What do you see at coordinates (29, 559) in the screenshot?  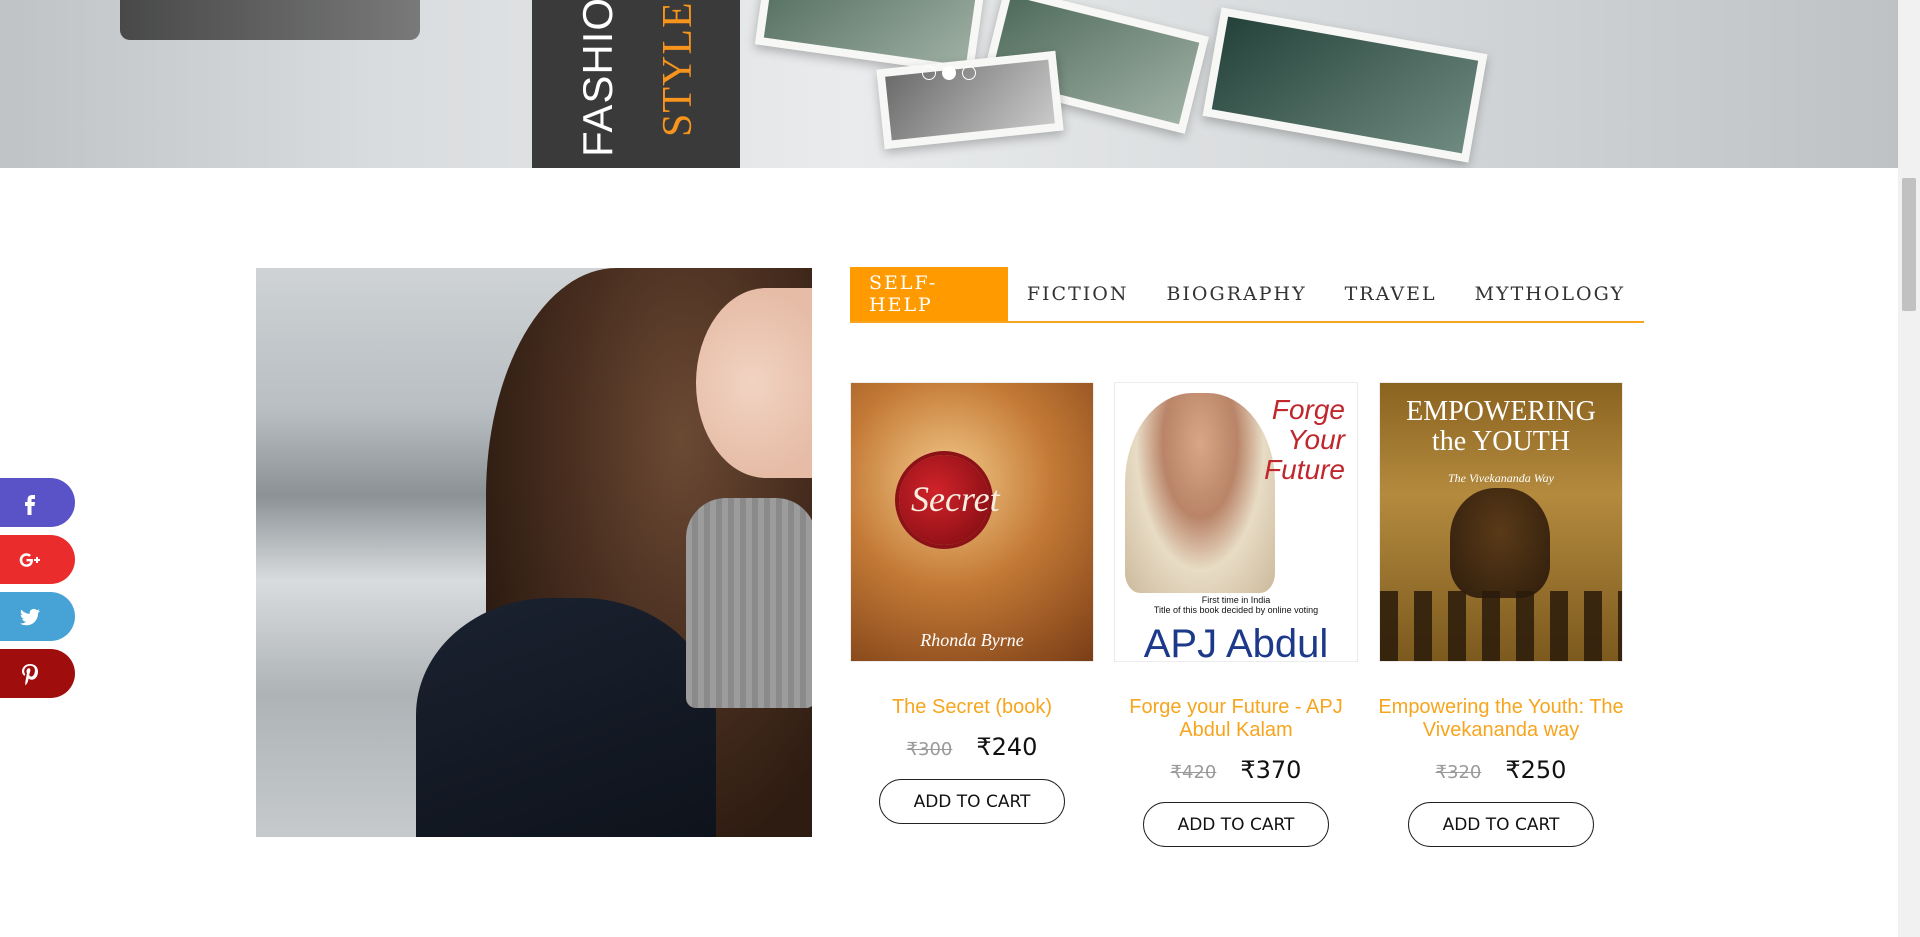 I see `google-plus-icon` at bounding box center [29, 559].